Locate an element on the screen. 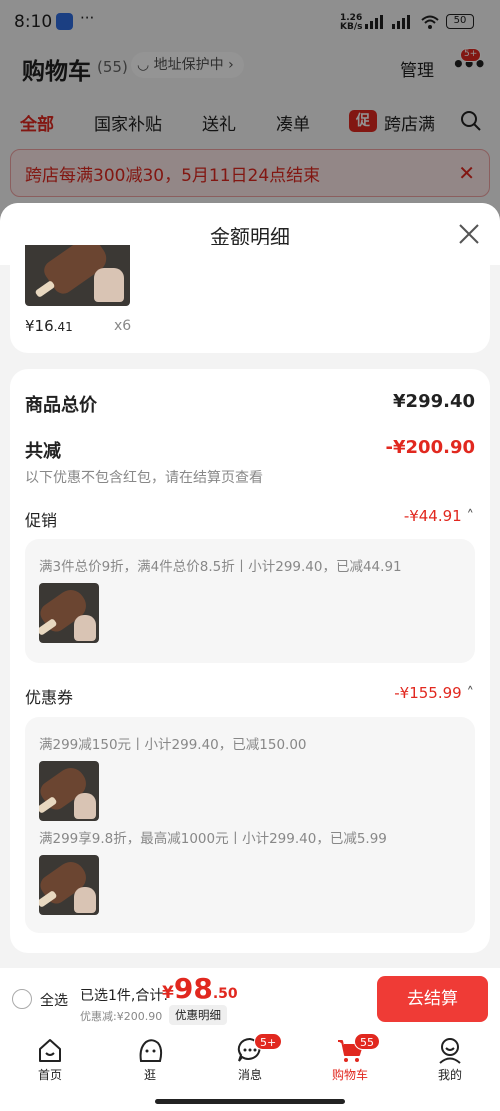  browse-icon is located at coordinates (151, 1050).